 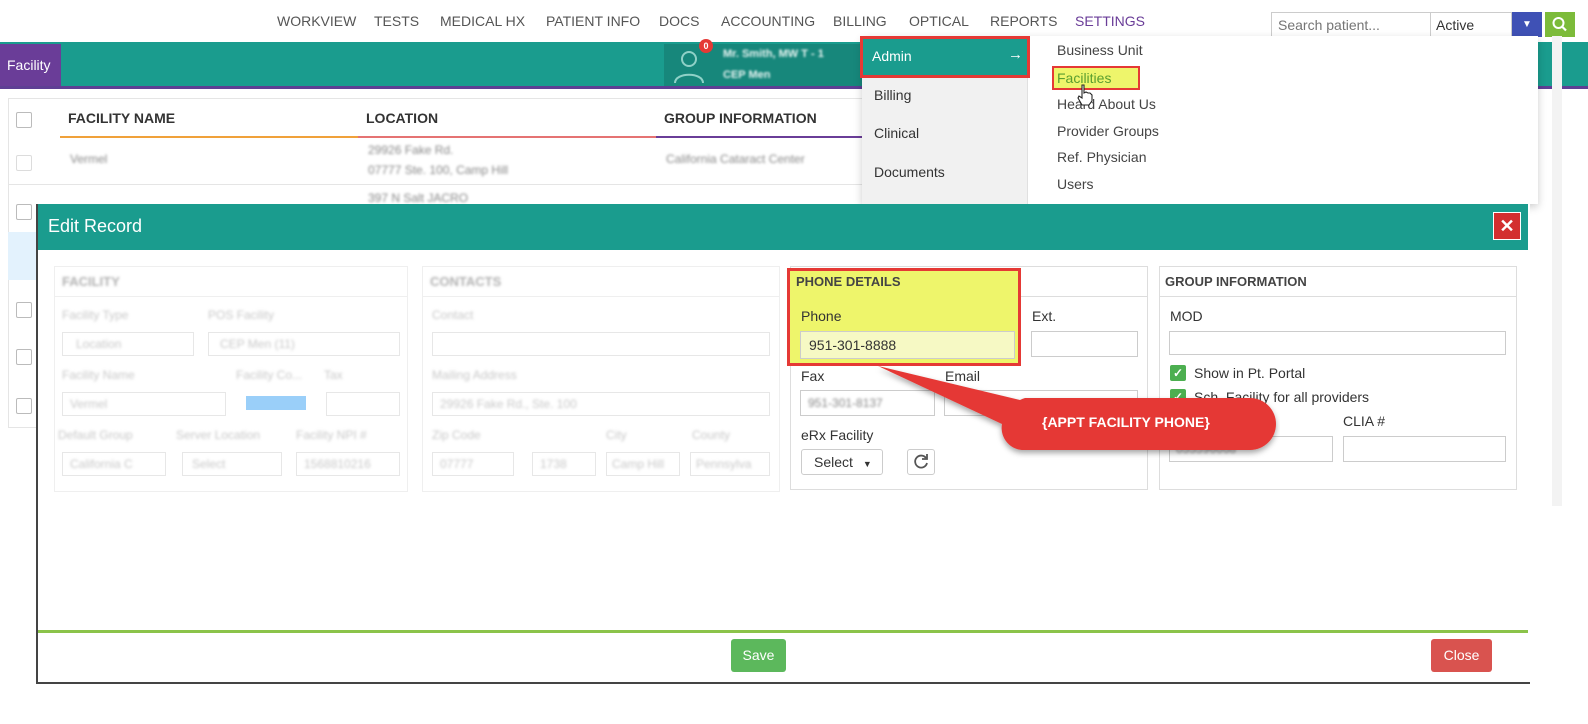 I want to click on server-location-value: Select, so click(x=209, y=464).